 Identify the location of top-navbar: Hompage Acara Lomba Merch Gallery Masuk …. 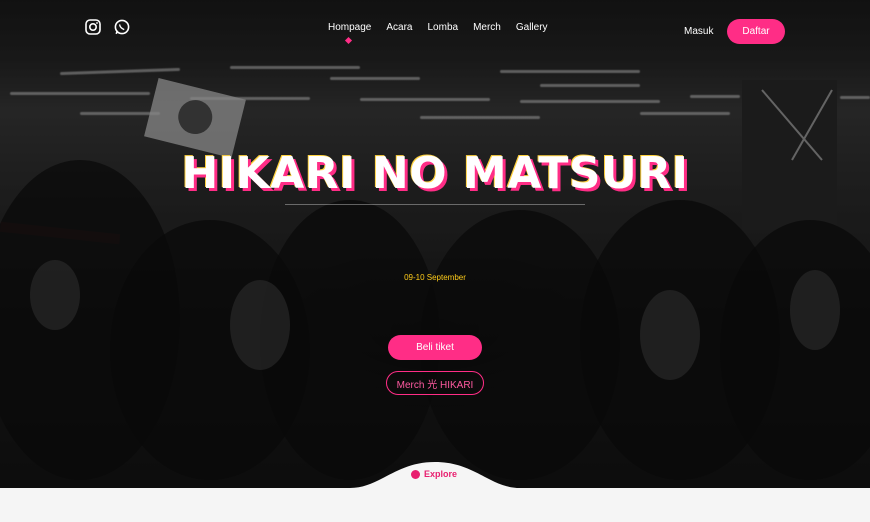
(435, 35).